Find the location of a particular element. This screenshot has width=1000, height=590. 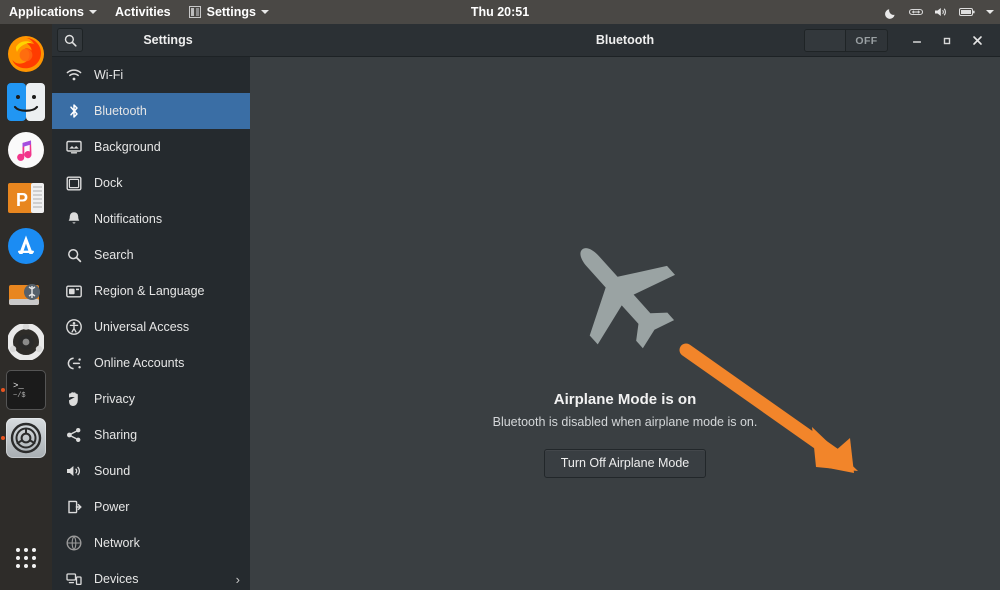

airplane-illustration is located at coordinates (625, 297).